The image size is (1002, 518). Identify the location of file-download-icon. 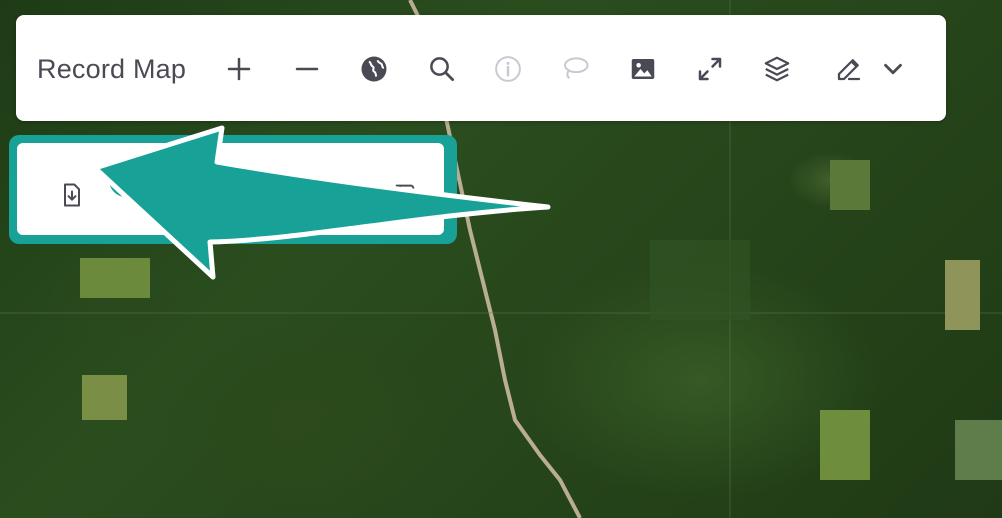
(72, 195).